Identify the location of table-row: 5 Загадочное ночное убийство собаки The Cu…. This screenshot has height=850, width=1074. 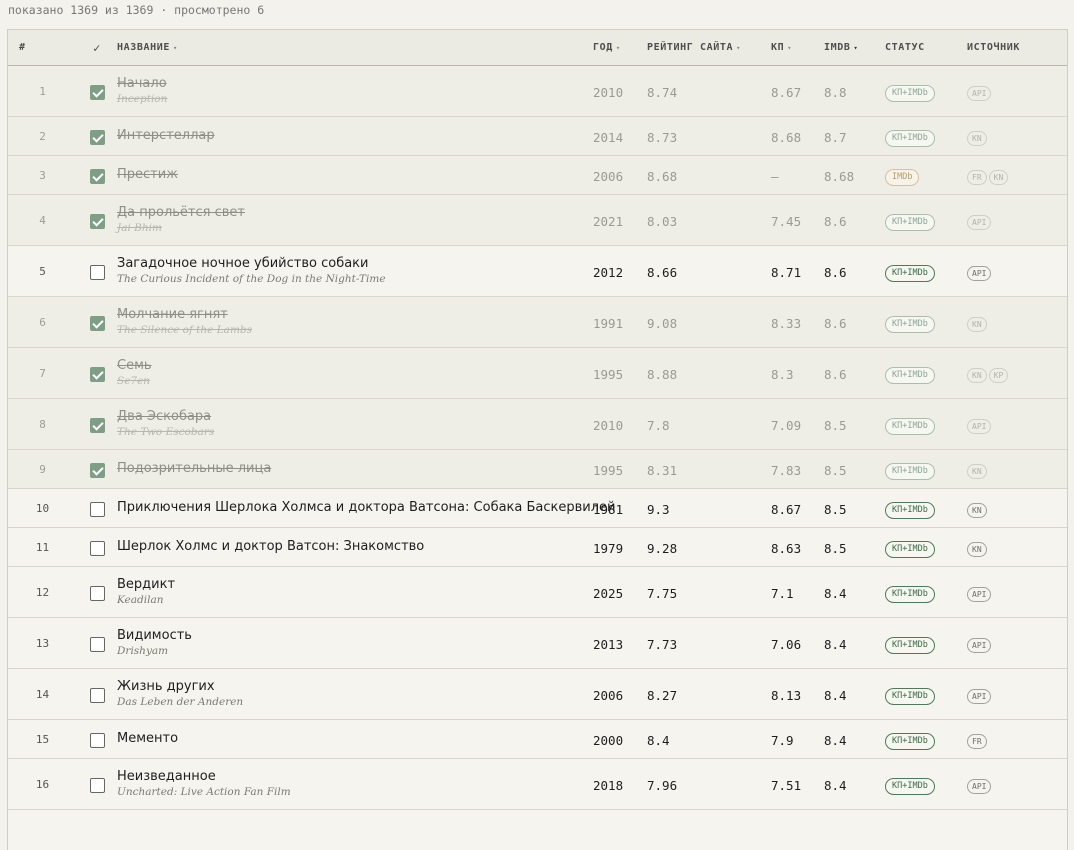
(537, 271).